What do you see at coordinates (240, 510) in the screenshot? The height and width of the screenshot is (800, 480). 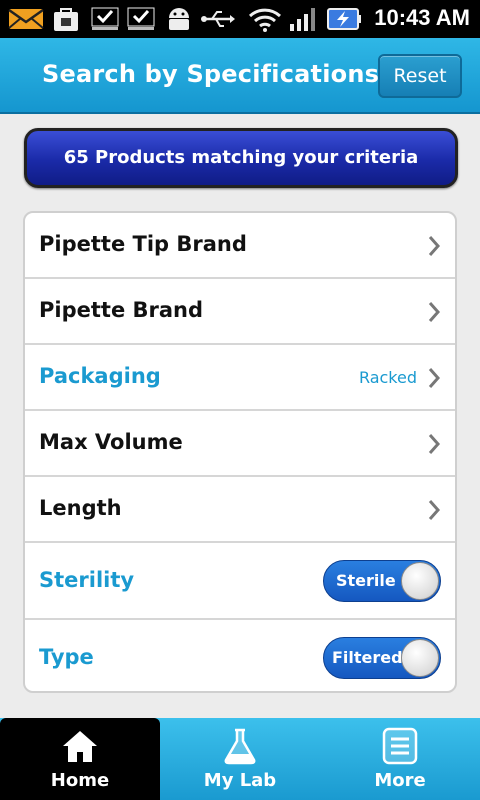 I see `spec-row-length: Length` at bounding box center [240, 510].